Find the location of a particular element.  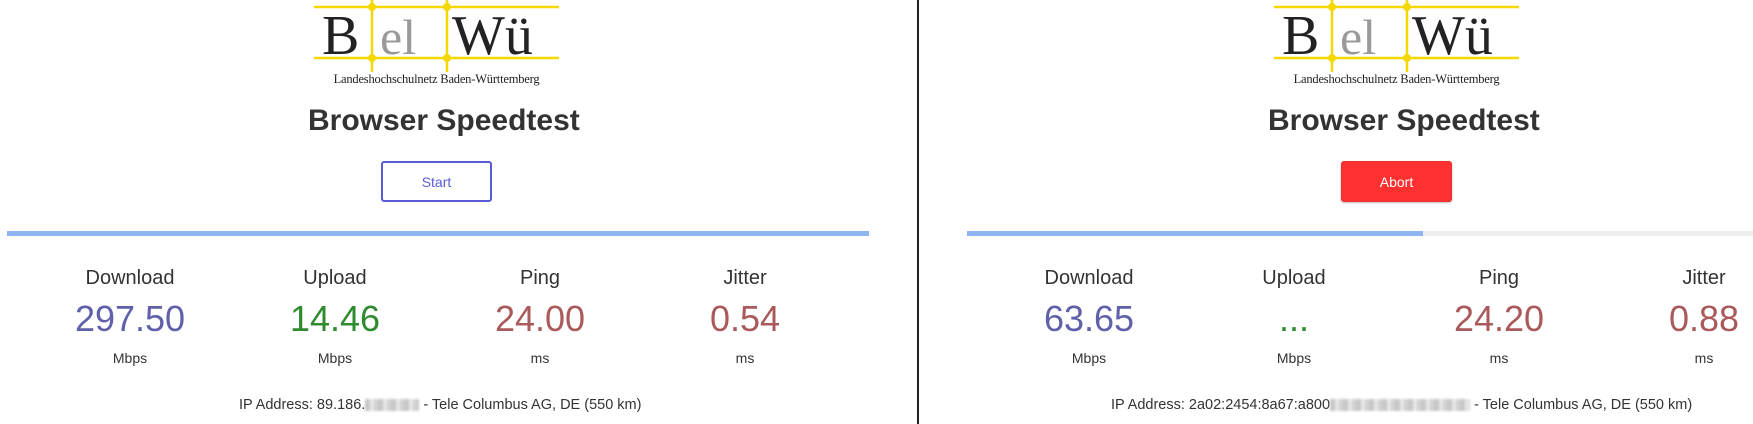

metric-jitter: Jitter 0.88 ms is located at coordinates (1683, 315).